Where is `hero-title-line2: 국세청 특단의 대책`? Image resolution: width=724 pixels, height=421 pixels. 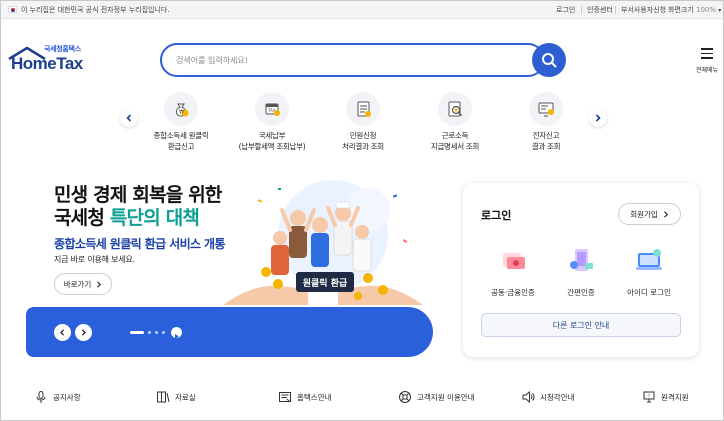 hero-title-line2: 국세청 특단의 대책 is located at coordinates (127, 218).